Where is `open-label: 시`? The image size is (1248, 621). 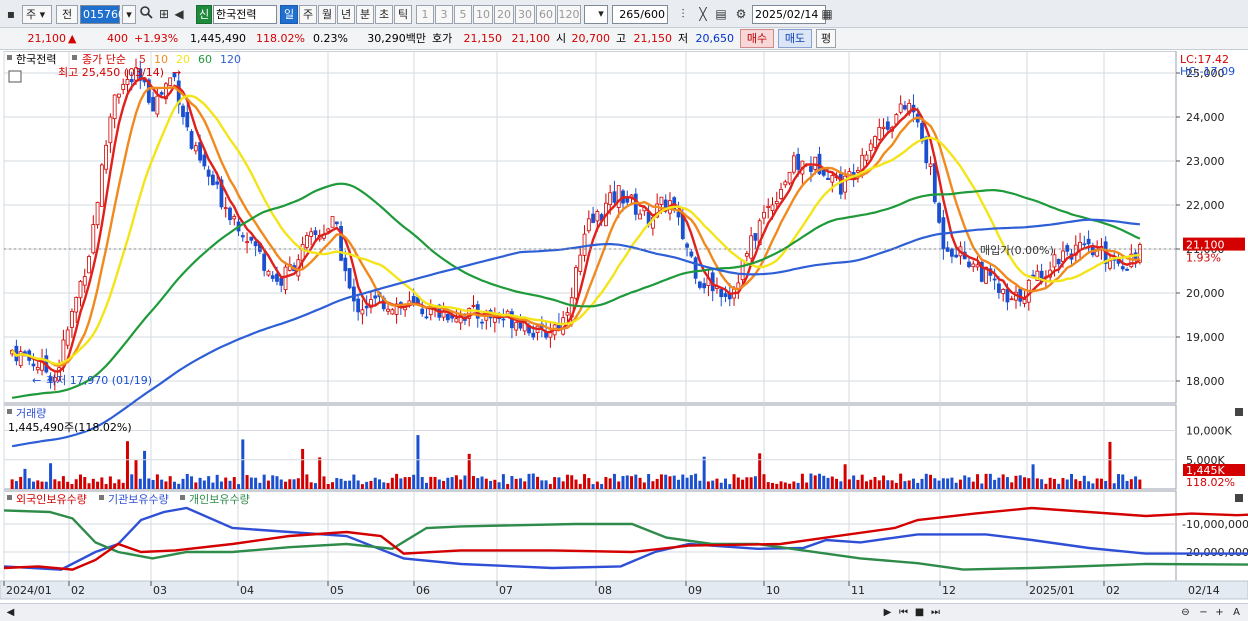
open-label: 시 is located at coordinates (561, 38).